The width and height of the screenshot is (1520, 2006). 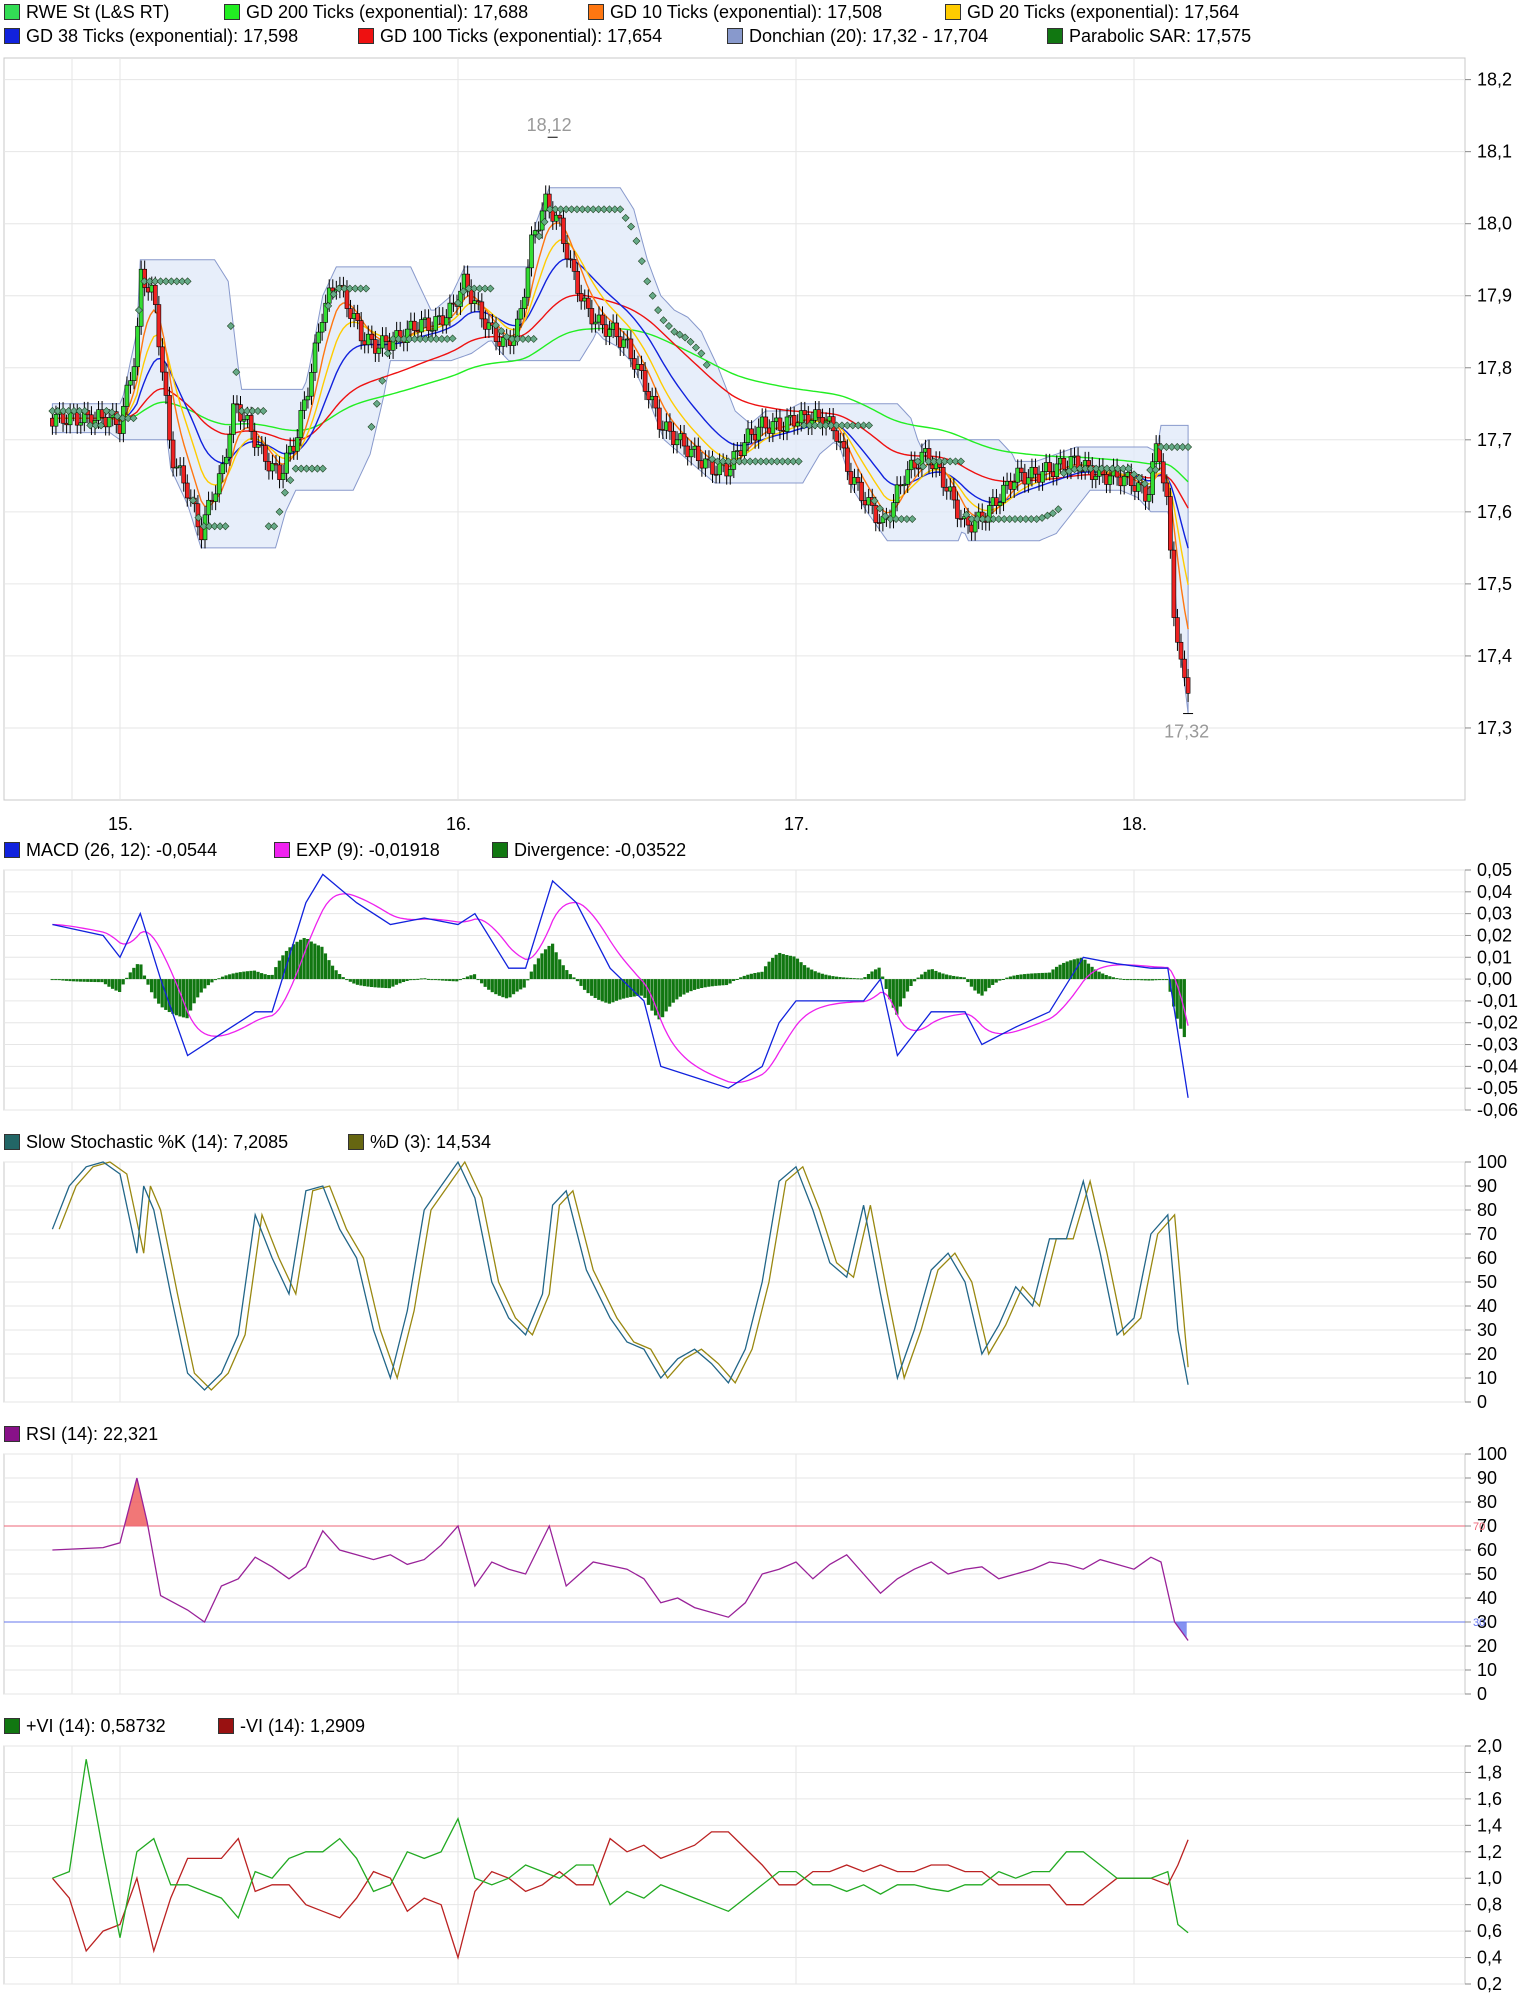 What do you see at coordinates (1149, 36) in the screenshot?
I see `legend-item: Parabolic SAR: 17,575` at bounding box center [1149, 36].